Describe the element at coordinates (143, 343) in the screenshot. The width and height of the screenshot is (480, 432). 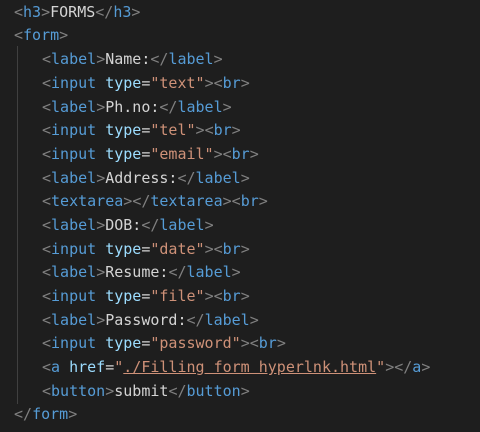
I see `code-line-15: <input type="password"><br>` at that location.